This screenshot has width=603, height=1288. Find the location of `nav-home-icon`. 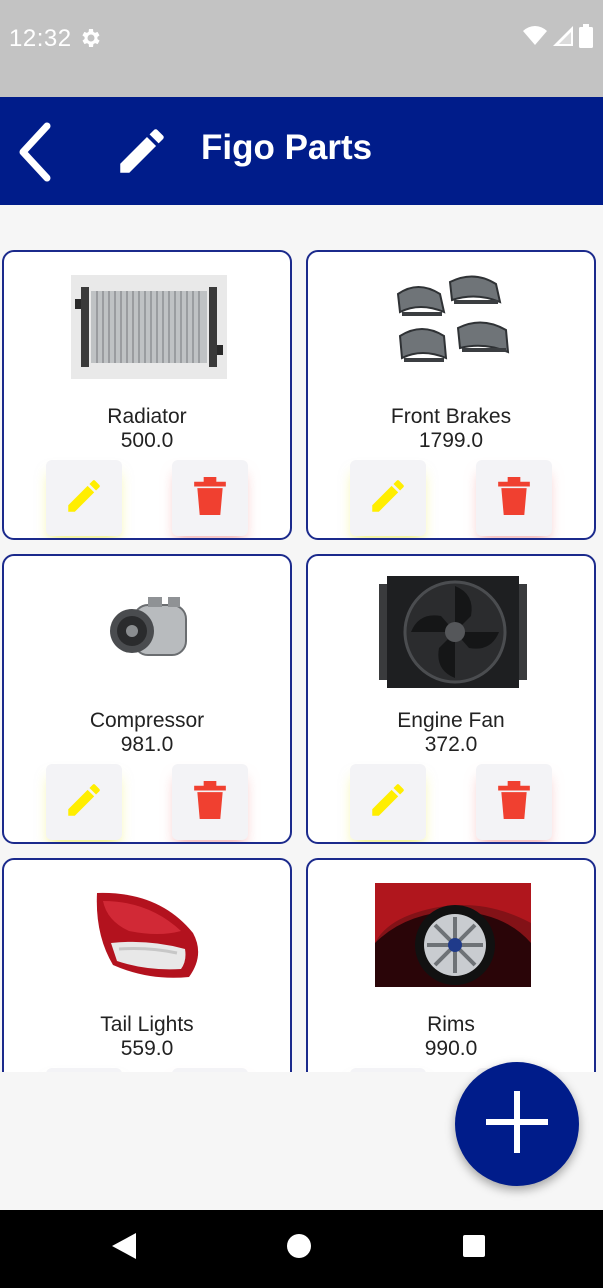

nav-home-icon is located at coordinates (299, 1248).